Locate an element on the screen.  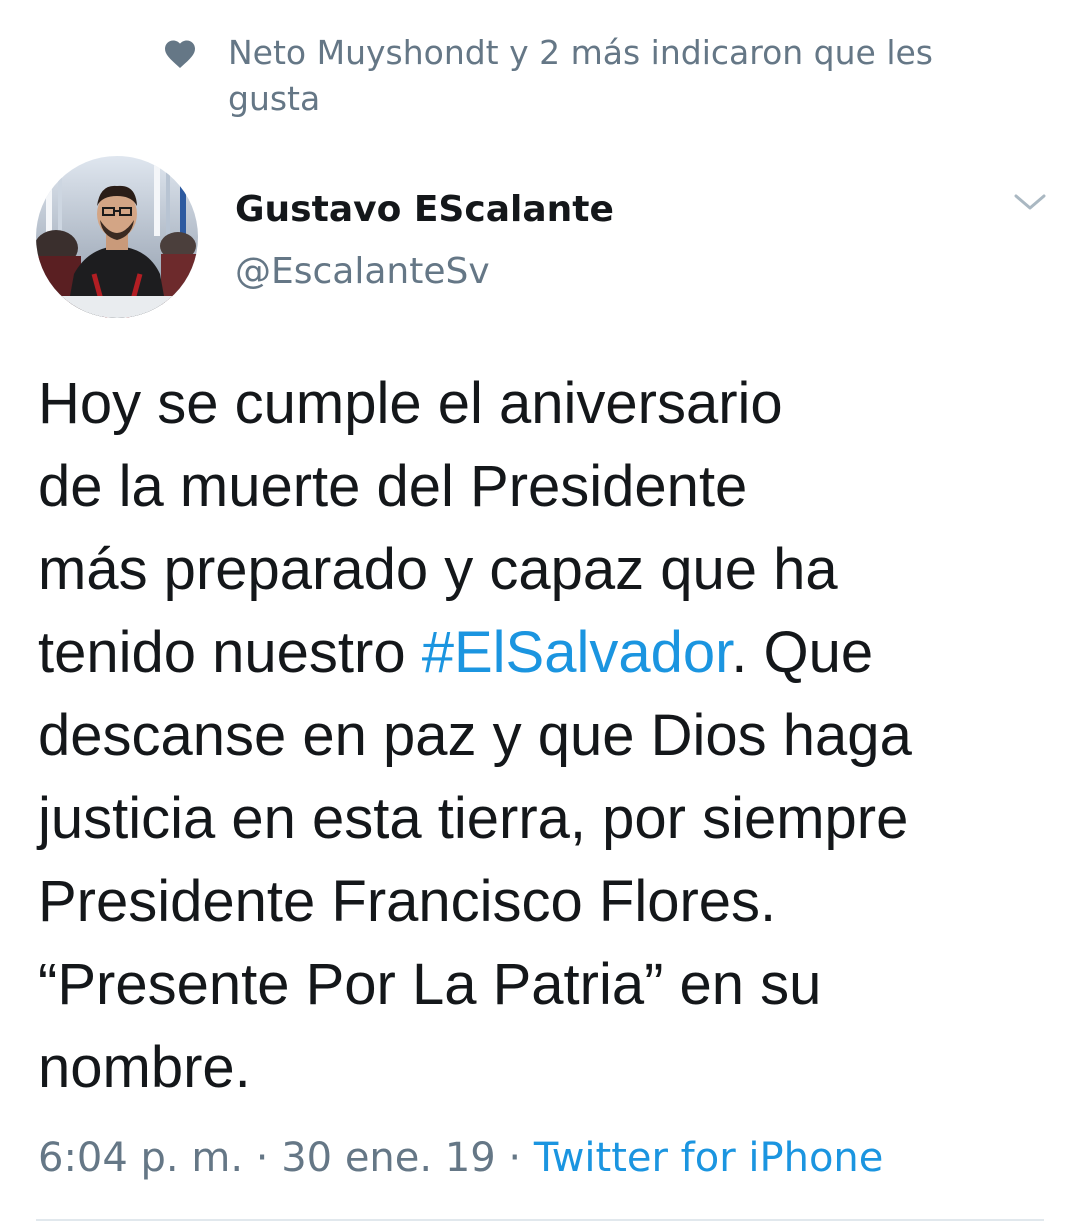
avatar-image is located at coordinates (117, 237).